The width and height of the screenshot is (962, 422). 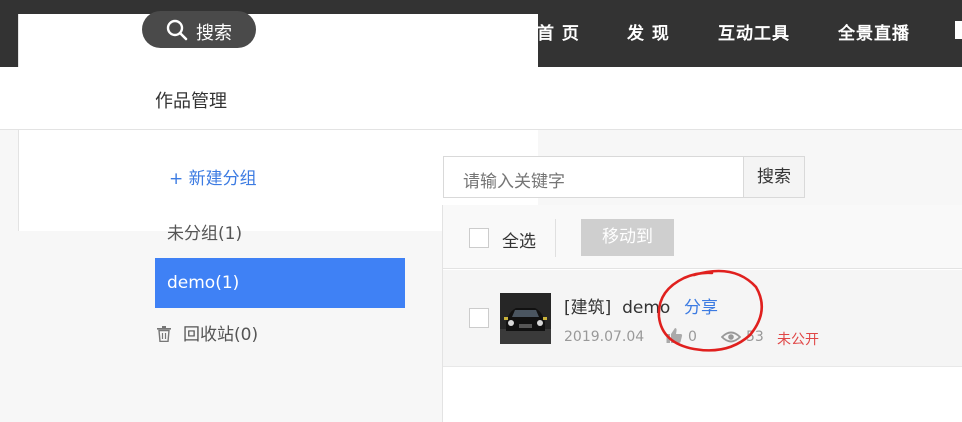 I want to click on move-to-button: 移动到, so click(x=627, y=237).